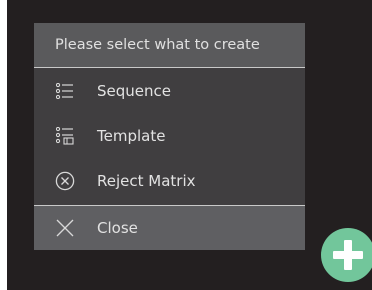  I want to click on close-button: Close, so click(169, 227).